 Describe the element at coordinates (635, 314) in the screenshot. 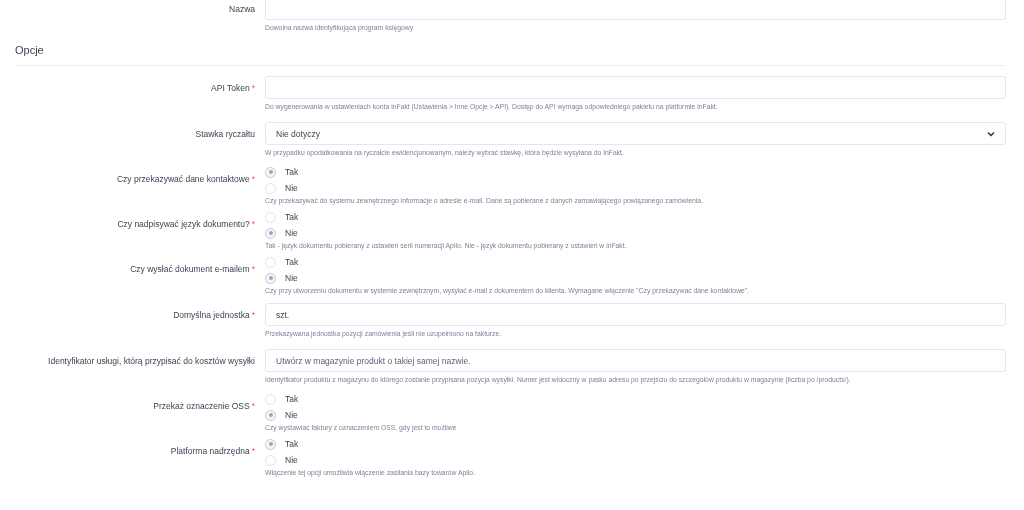

I see `text-field: szt.` at that location.